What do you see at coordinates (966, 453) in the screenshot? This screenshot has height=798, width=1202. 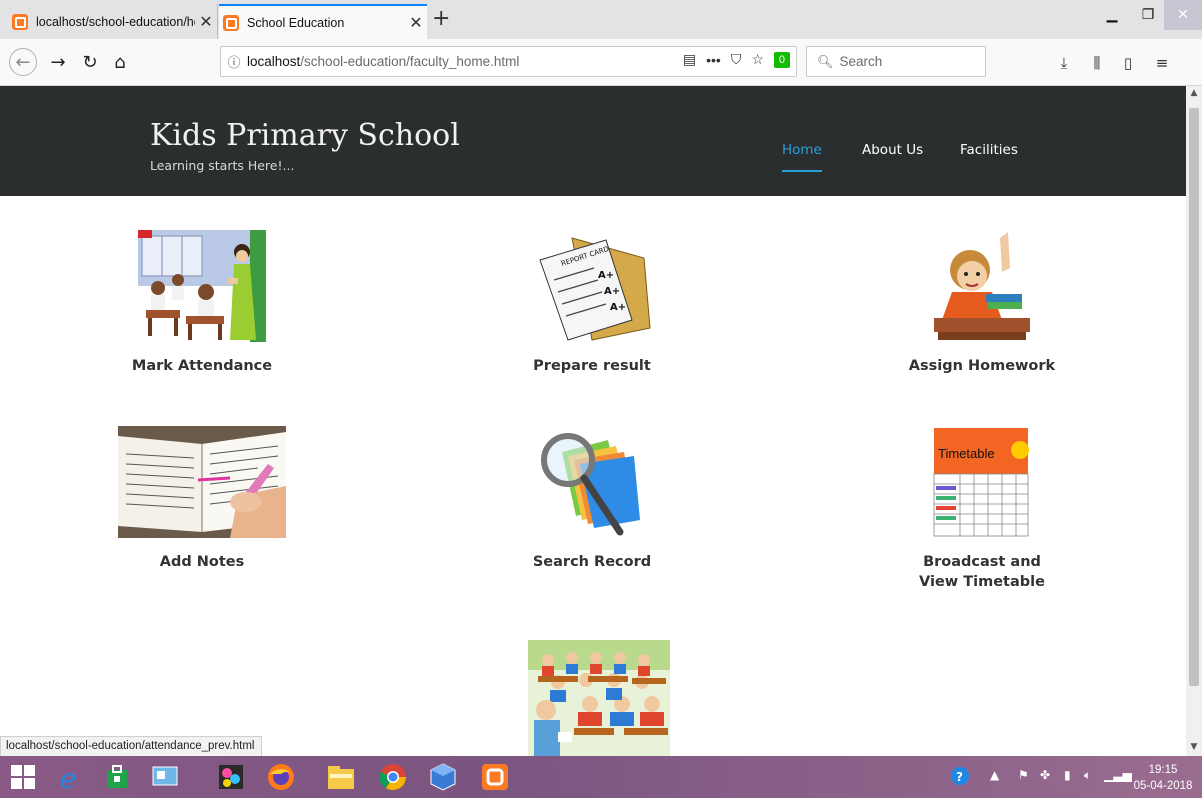 I see `timetable-image-title: Timetable` at bounding box center [966, 453].